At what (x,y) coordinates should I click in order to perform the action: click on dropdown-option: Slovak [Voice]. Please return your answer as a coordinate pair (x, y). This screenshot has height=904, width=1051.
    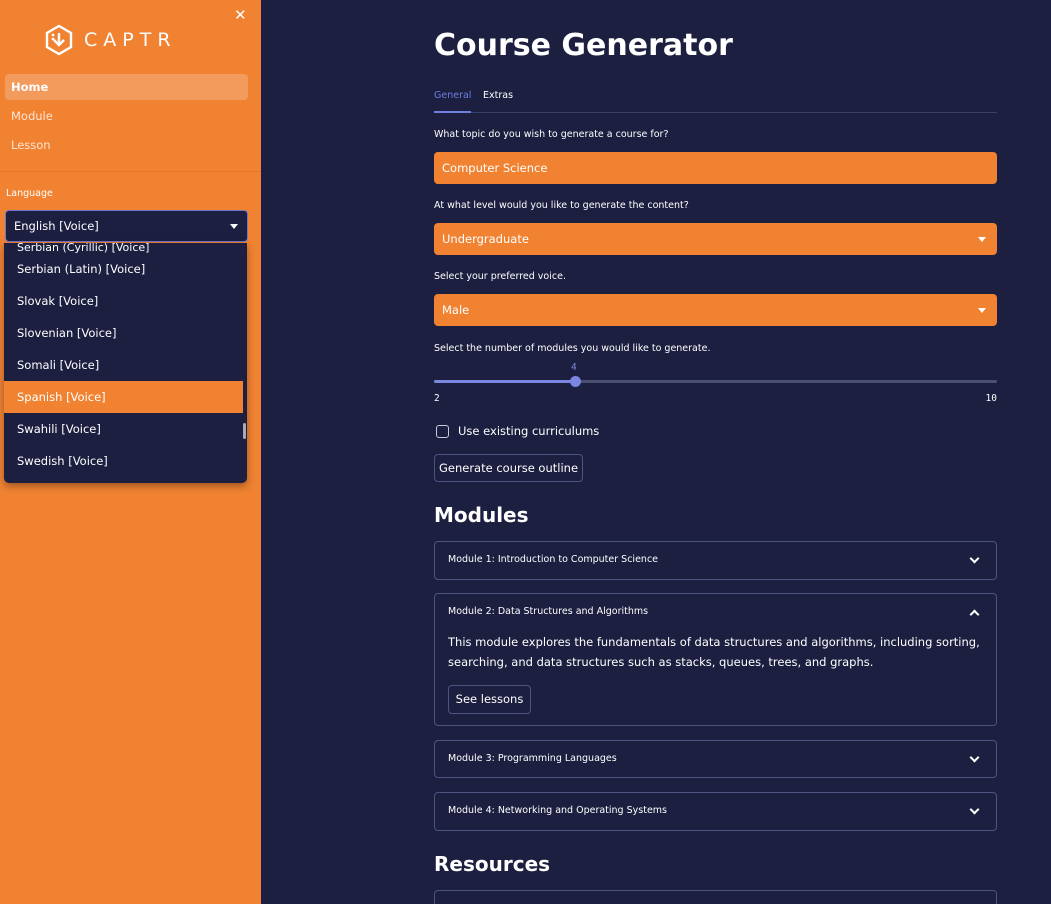
    Looking at the image, I should click on (125, 301).